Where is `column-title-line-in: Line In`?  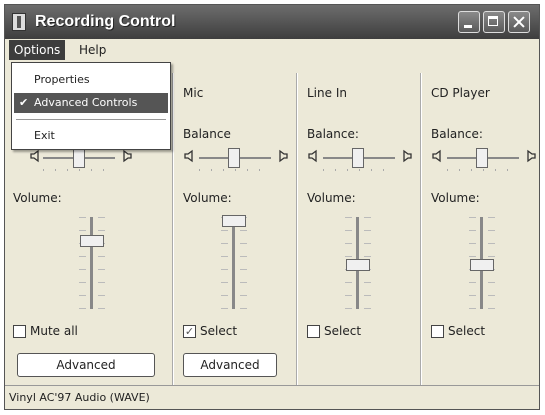 column-title-line-in: Line In is located at coordinates (327, 93).